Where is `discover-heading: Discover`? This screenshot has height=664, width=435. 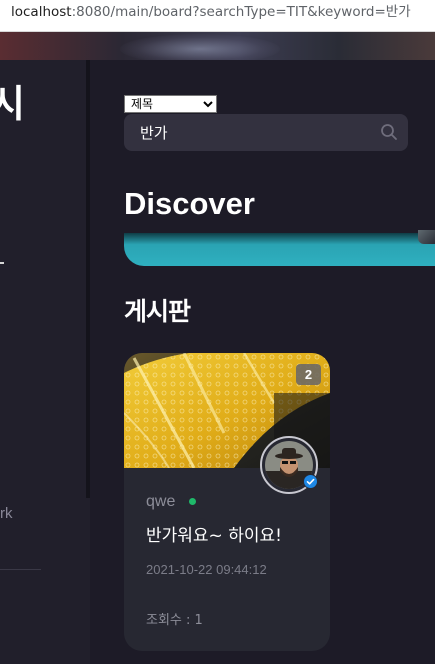 discover-heading: Discover is located at coordinates (189, 203).